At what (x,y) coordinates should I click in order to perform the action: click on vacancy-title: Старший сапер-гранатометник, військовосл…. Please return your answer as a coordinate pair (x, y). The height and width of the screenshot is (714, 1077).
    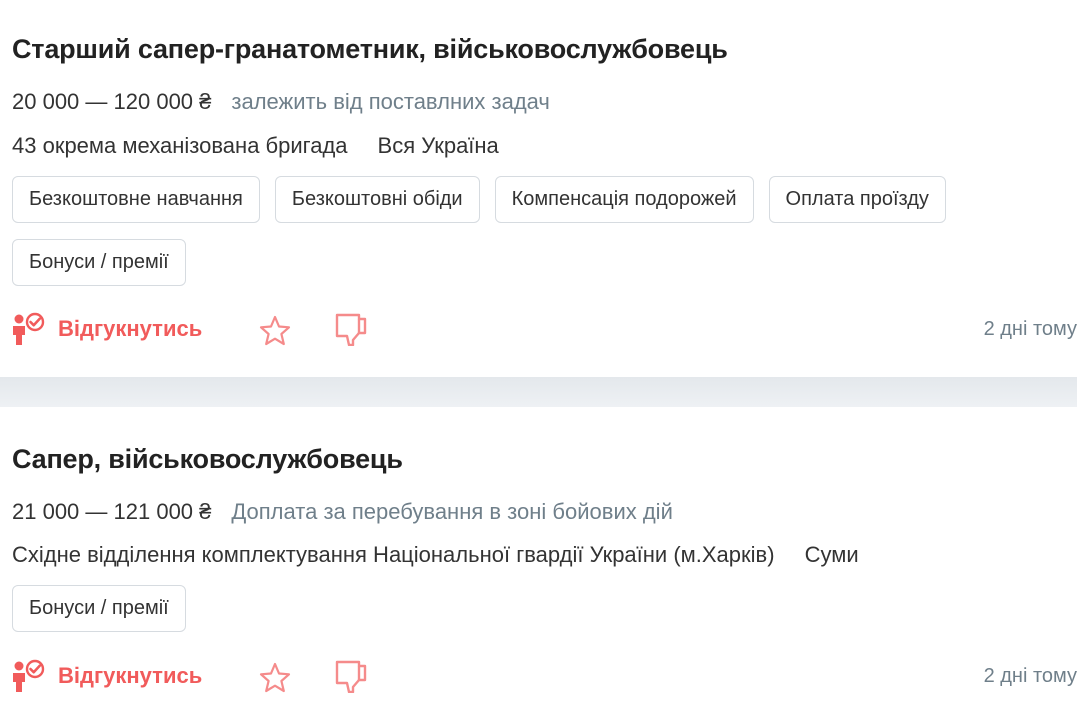
    Looking at the image, I should click on (370, 49).